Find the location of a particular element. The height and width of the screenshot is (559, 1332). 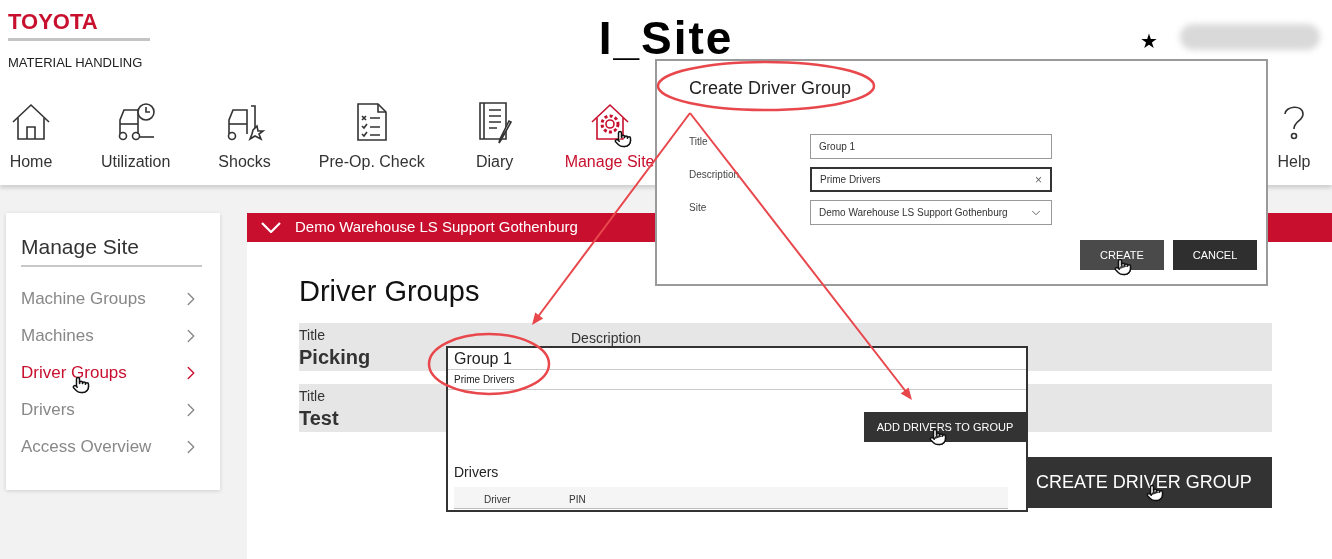

brand-subtitle: MATERIAL HANDLING is located at coordinates (76, 63).